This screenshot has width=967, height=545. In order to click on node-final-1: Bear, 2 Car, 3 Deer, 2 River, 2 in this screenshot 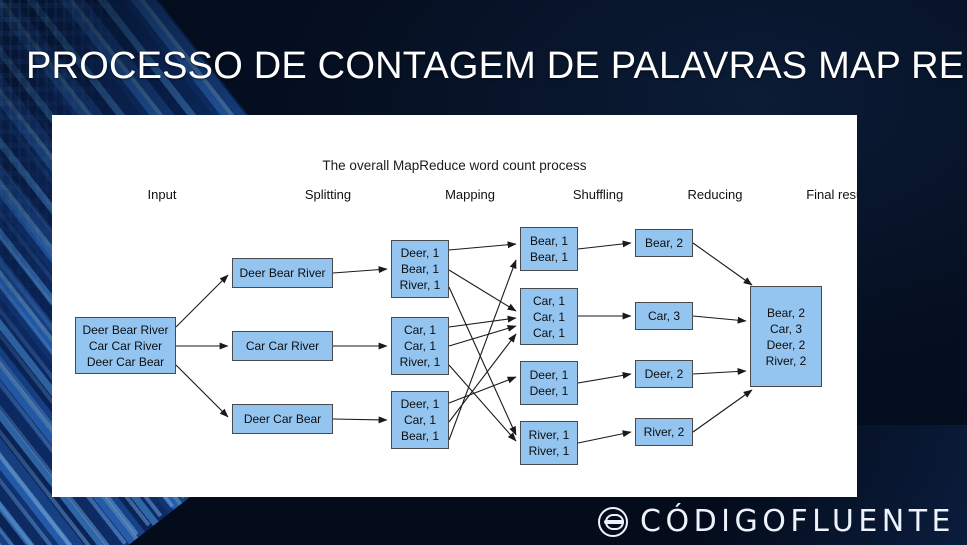, I will do `click(786, 336)`.